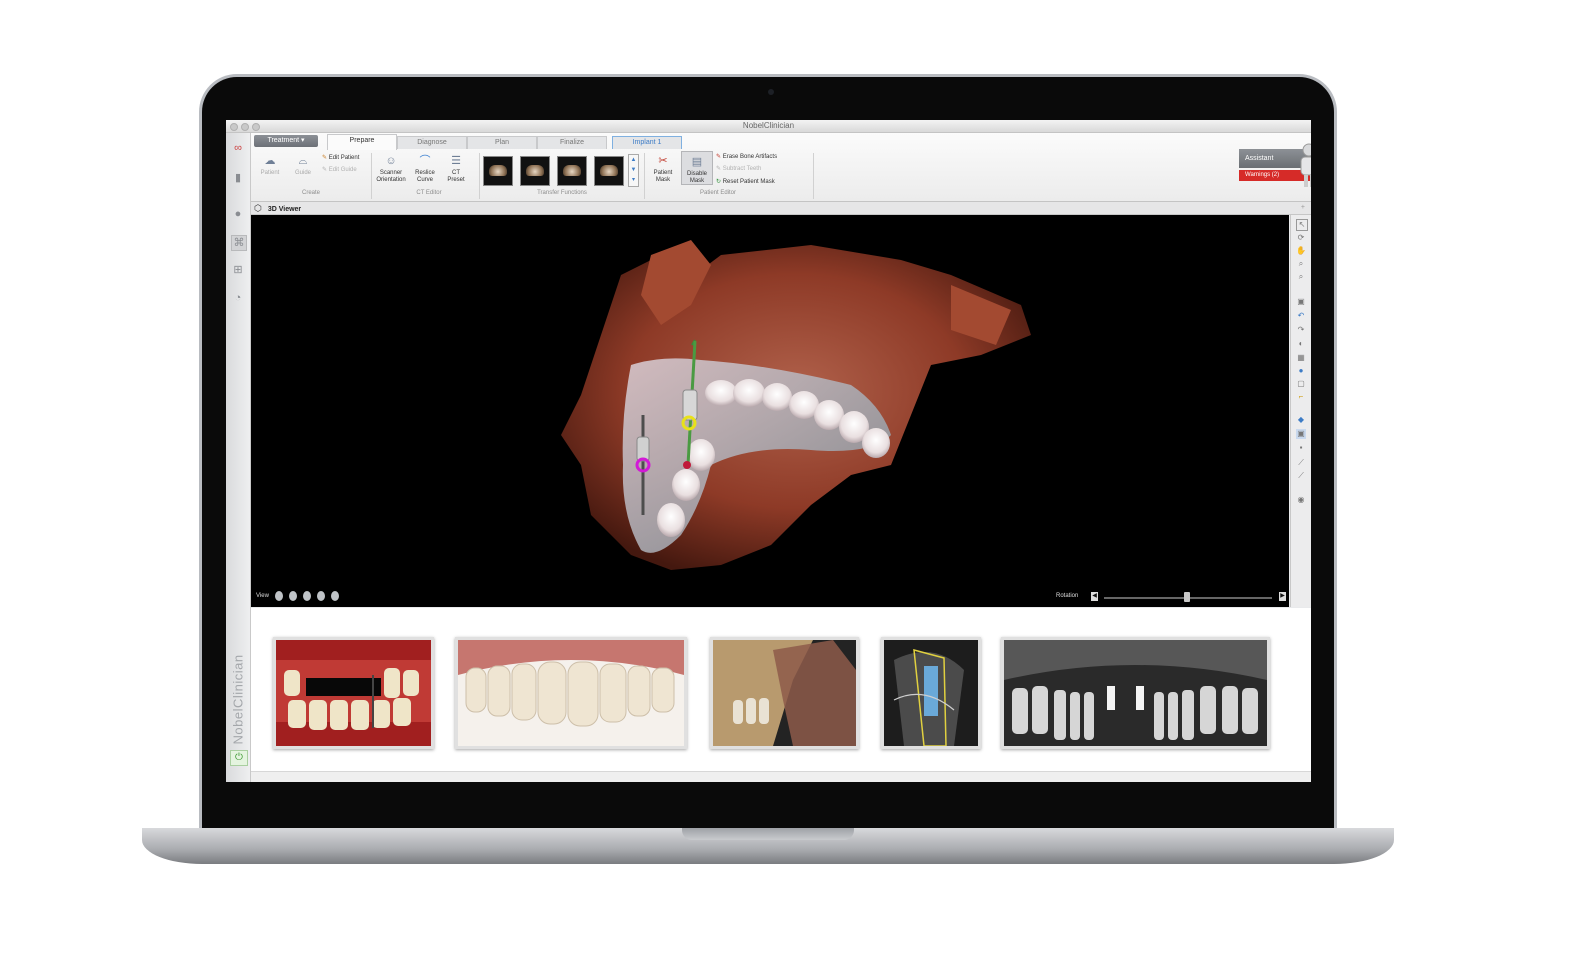 The width and height of the screenshot is (1570, 973). Describe the element at coordinates (1301, 500) in the screenshot. I see `eye-icon: ◉` at that location.